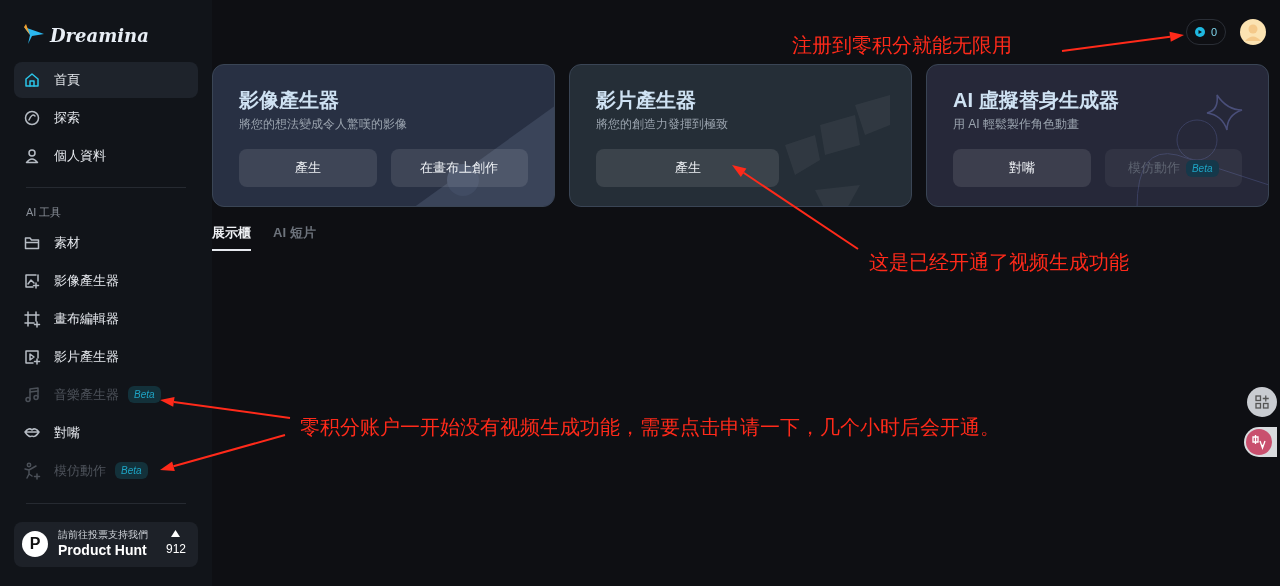  I want to click on card-title: 影像產生器, so click(289, 100).